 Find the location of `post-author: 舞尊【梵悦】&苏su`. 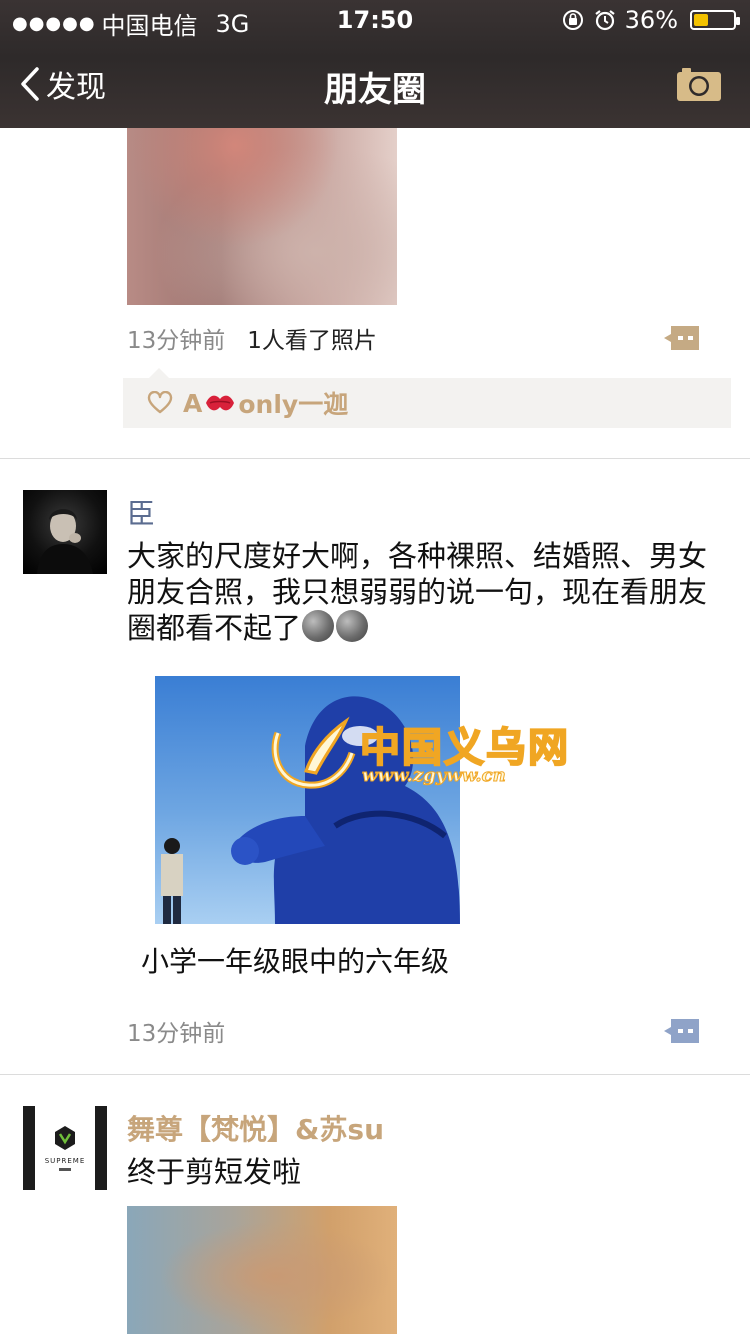

post-author: 舞尊【梵悦】&苏su is located at coordinates (255, 1128).